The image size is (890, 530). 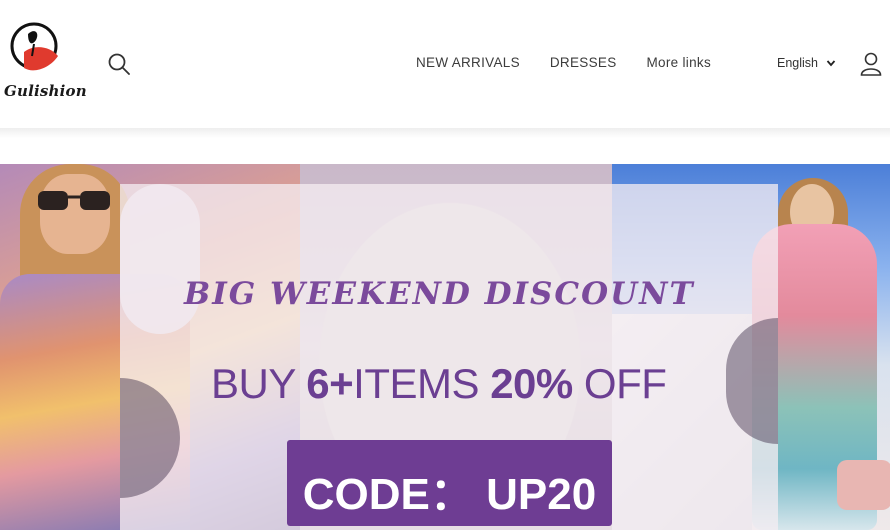 I want to click on promo-code-text: CODE： UP20, so click(x=449, y=494).